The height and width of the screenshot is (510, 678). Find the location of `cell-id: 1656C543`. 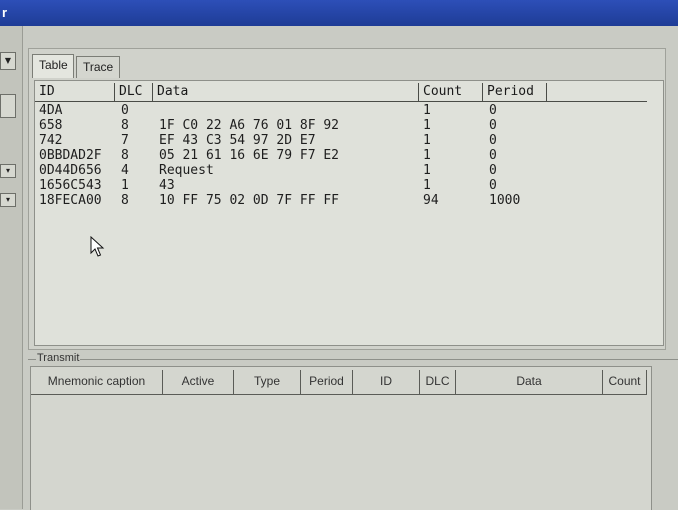

cell-id: 1656C543 is located at coordinates (70, 185).